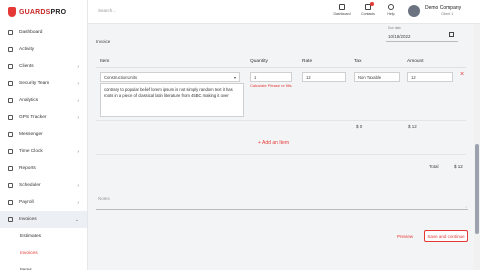  What do you see at coordinates (359, 126) in the screenshot?
I see `tax-subtotal: $ 0` at bounding box center [359, 126].